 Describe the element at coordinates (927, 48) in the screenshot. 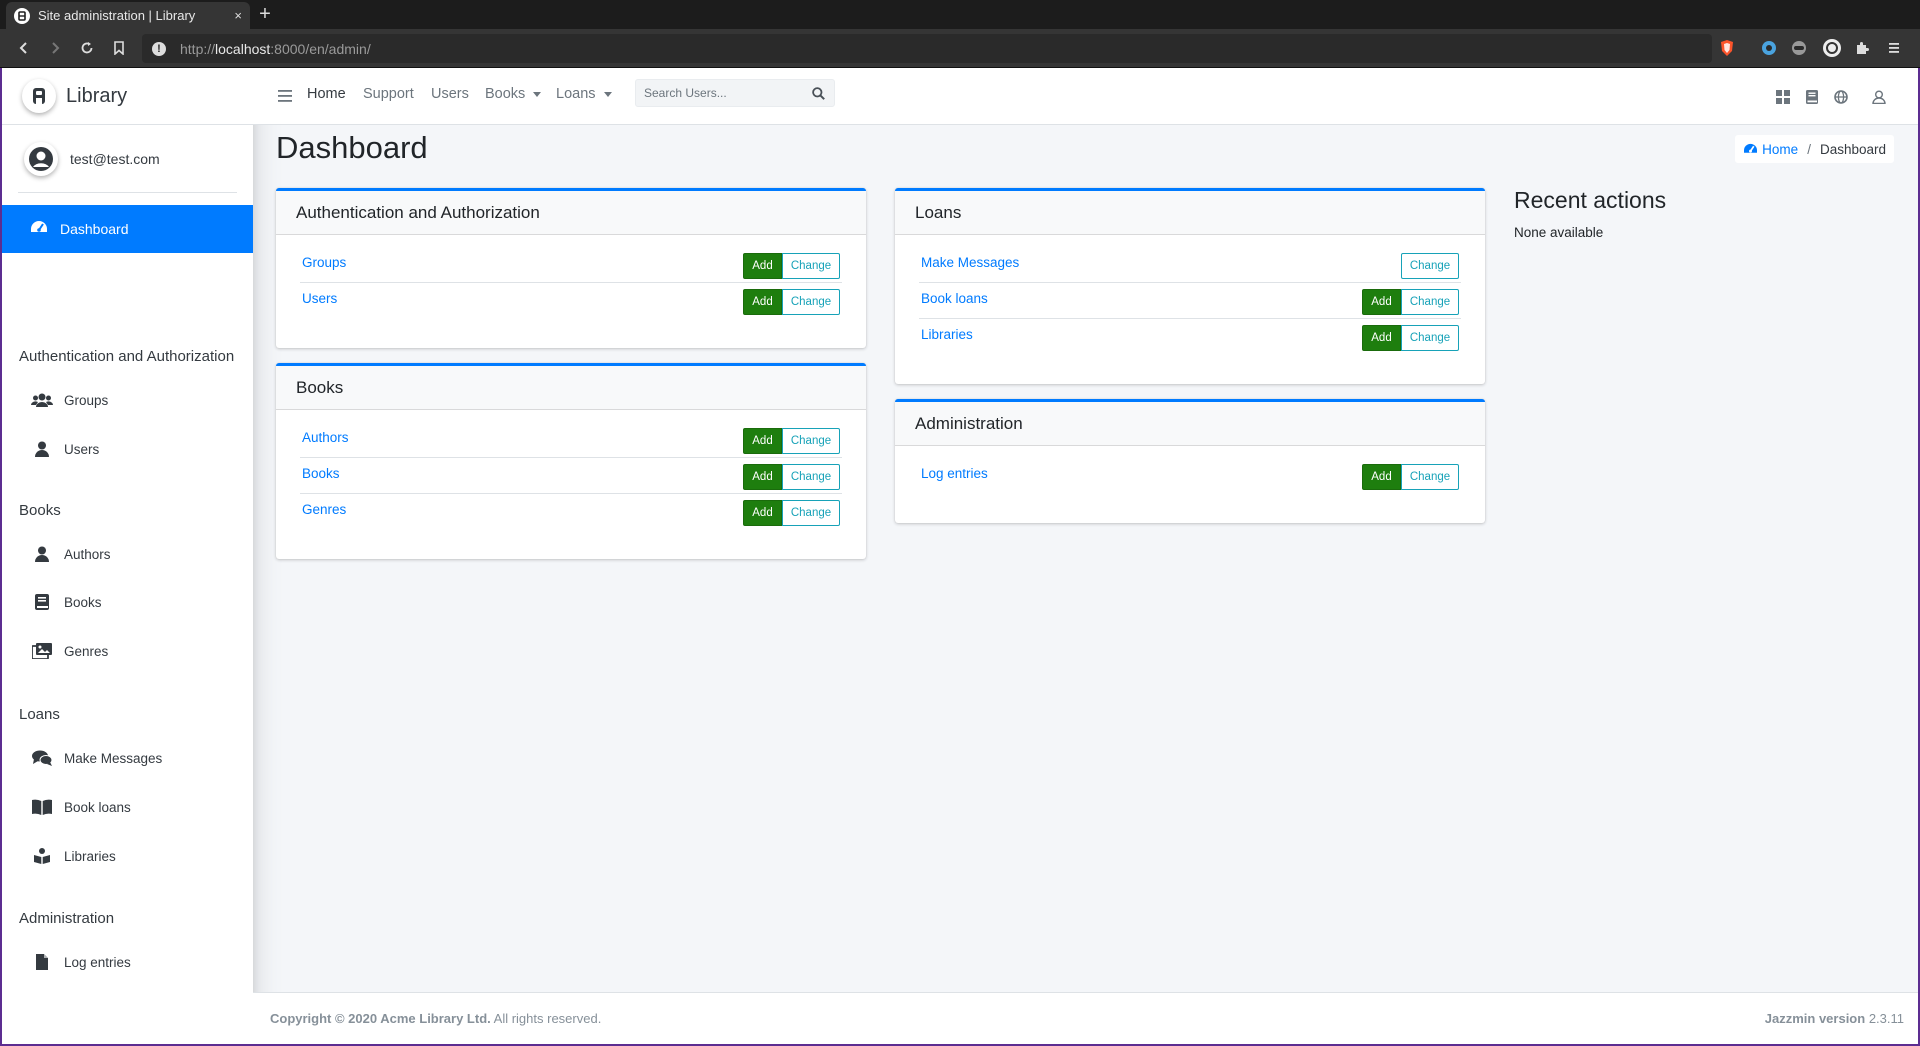

I see `address-bar: ! http://localhost:8000/en/admin/` at that location.